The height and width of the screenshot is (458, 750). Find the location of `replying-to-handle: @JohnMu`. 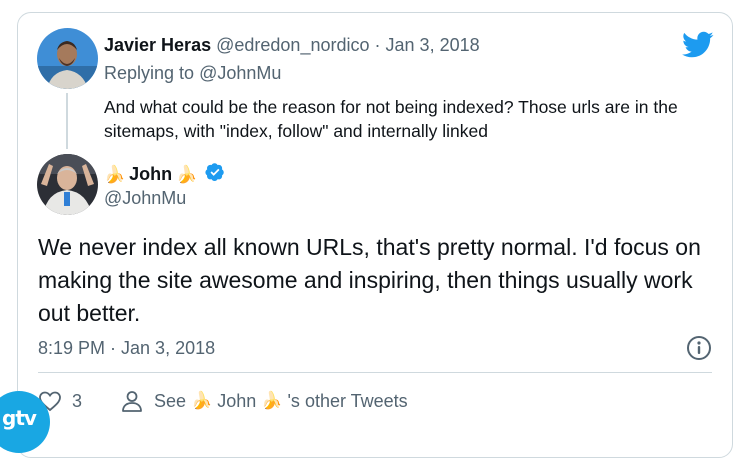

replying-to-handle: @JohnMu is located at coordinates (240, 73).